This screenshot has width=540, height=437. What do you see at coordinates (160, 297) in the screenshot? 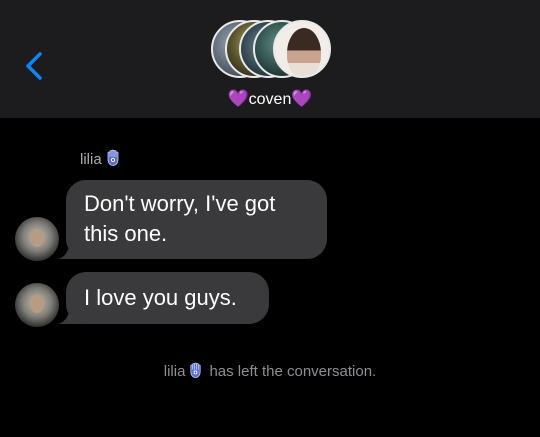
I see `message-text: I love you guys.` at bounding box center [160, 297].